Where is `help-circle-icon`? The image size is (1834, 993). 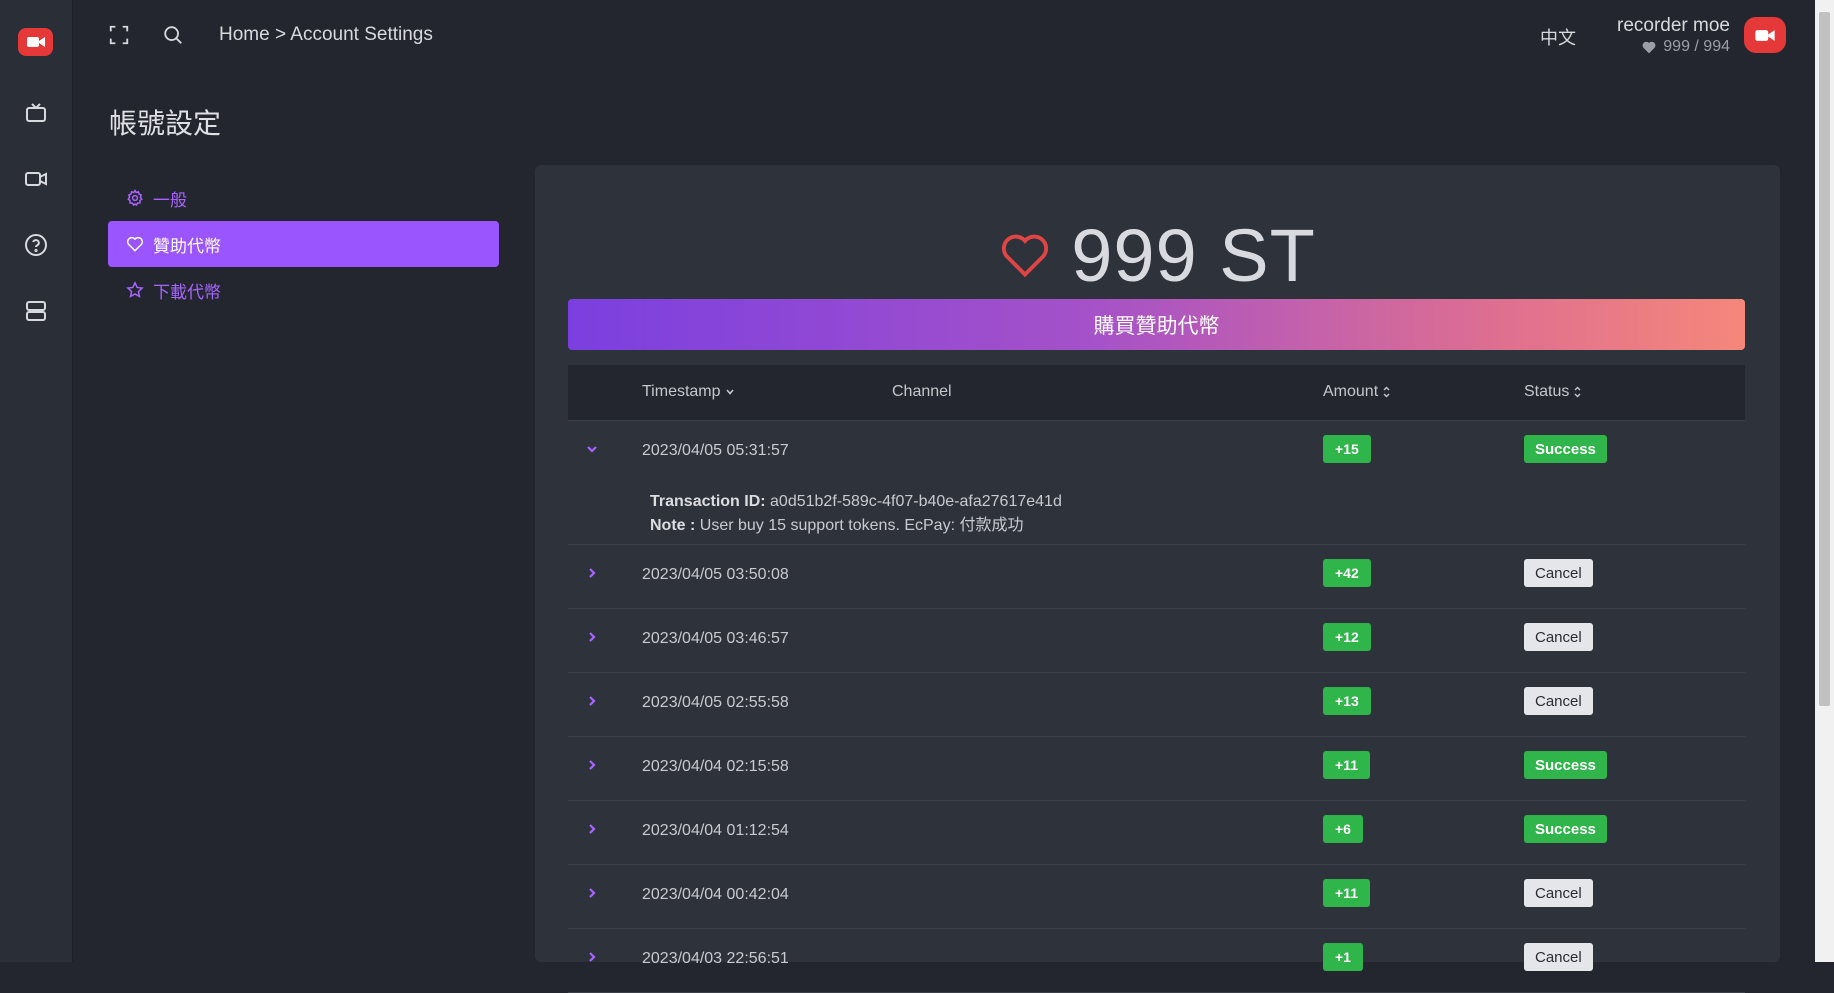
help-circle-icon is located at coordinates (36, 245).